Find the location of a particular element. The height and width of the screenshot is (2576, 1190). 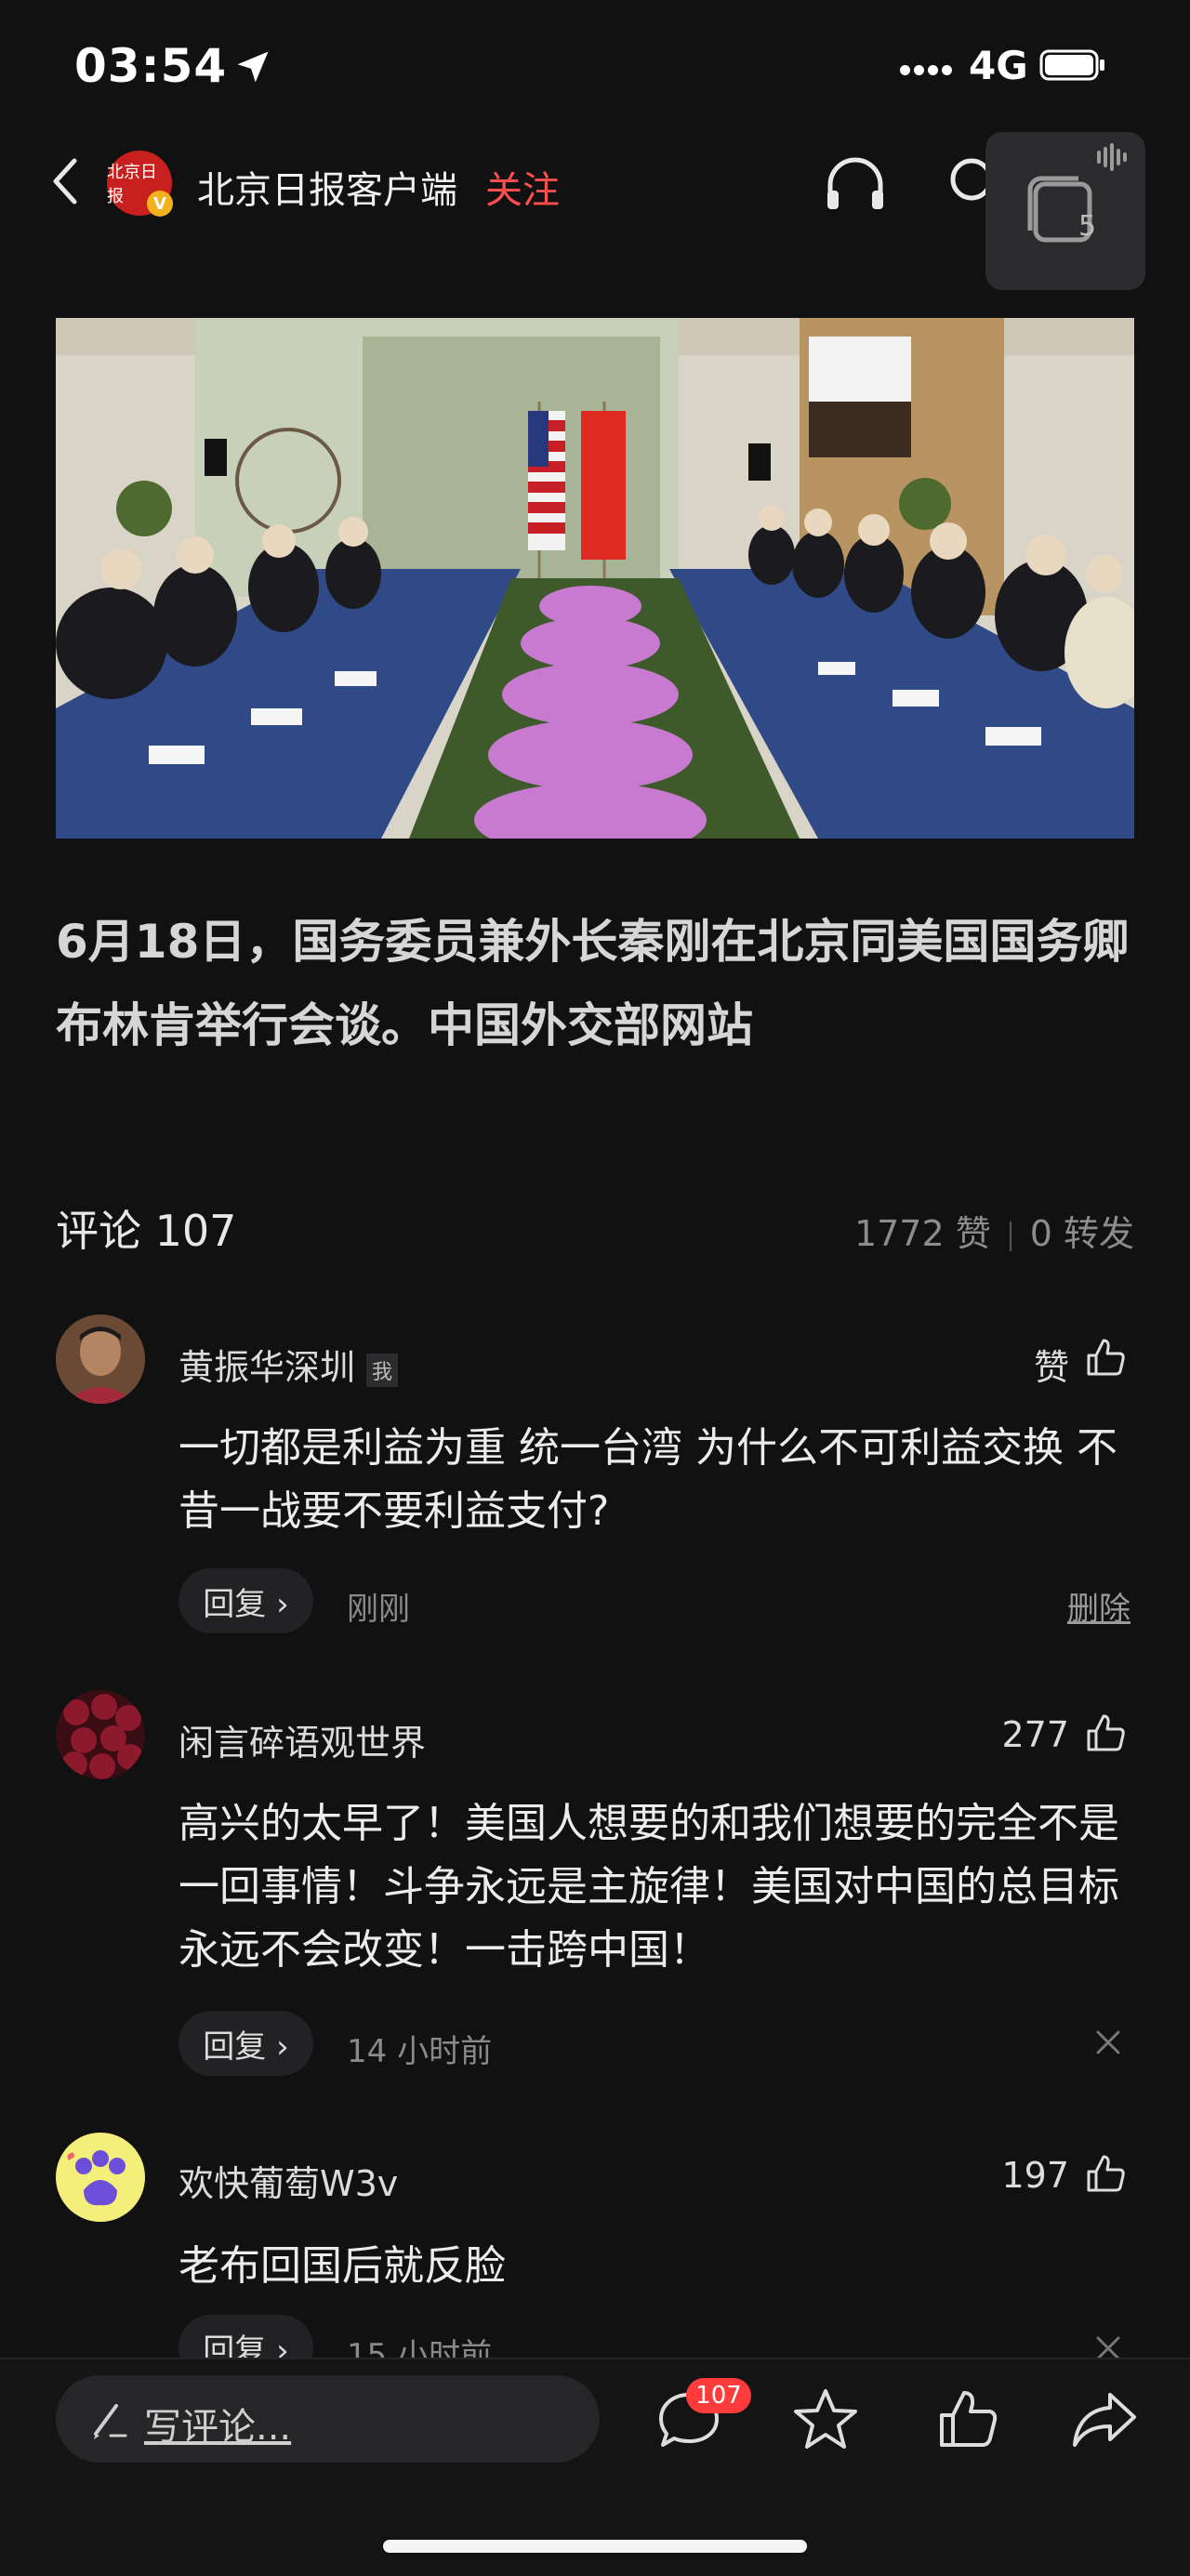

like-count: 277 is located at coordinates (1035, 1734).